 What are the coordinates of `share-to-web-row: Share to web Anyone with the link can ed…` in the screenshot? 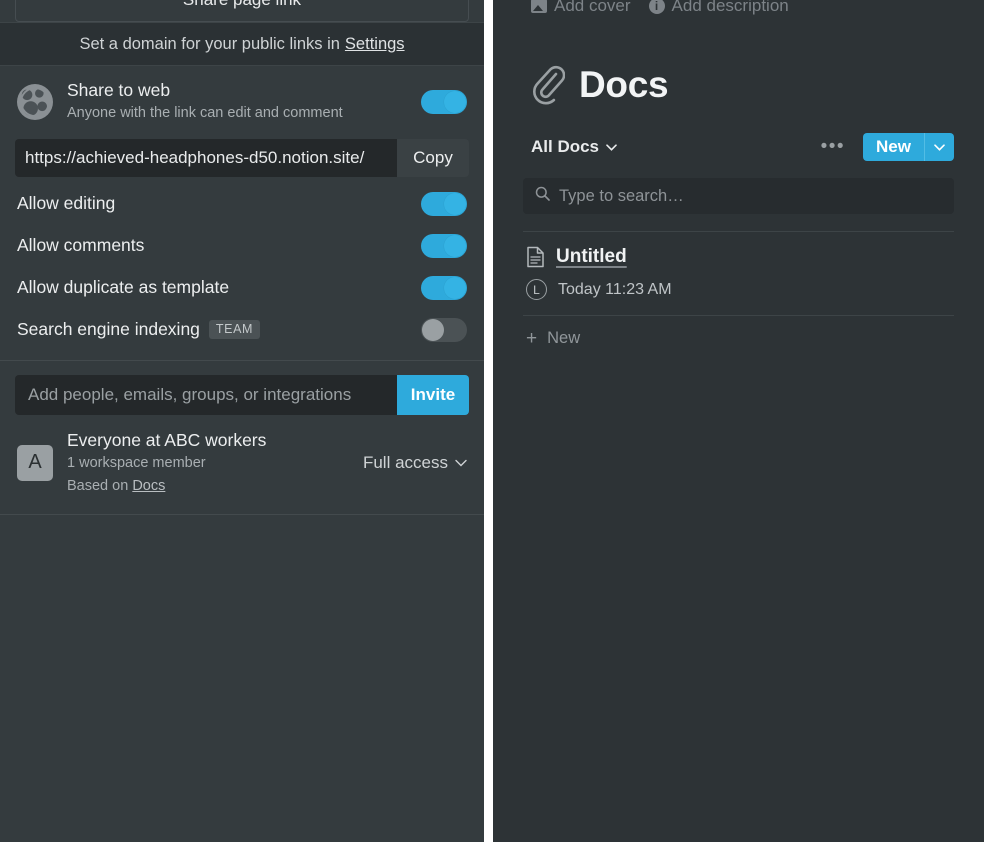 It's located at (242, 100).